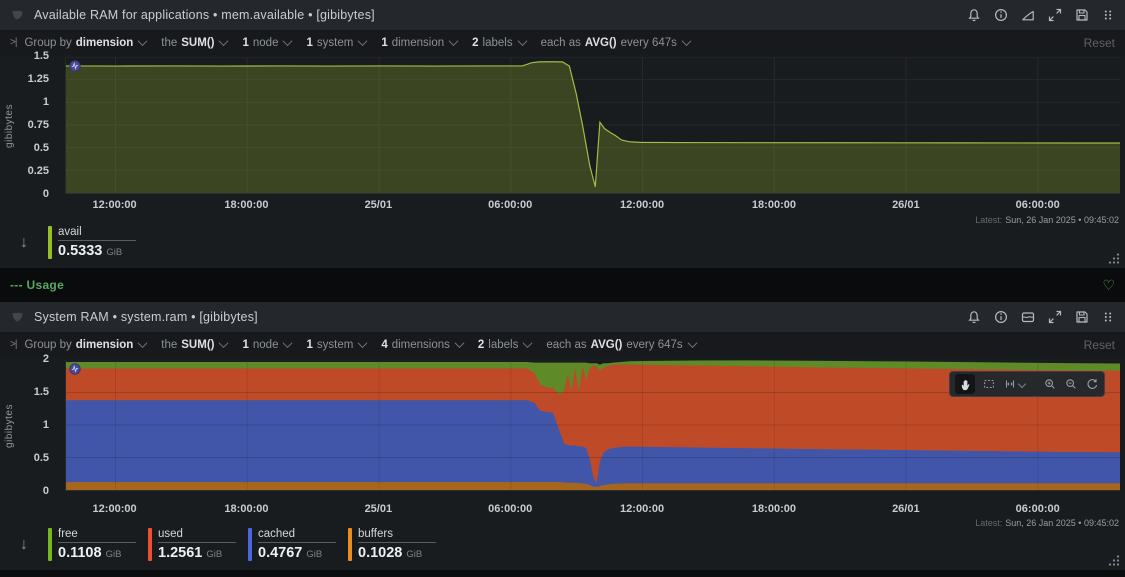  Describe the element at coordinates (1092, 384) in the screenshot. I see `reset-zoom-button` at that location.